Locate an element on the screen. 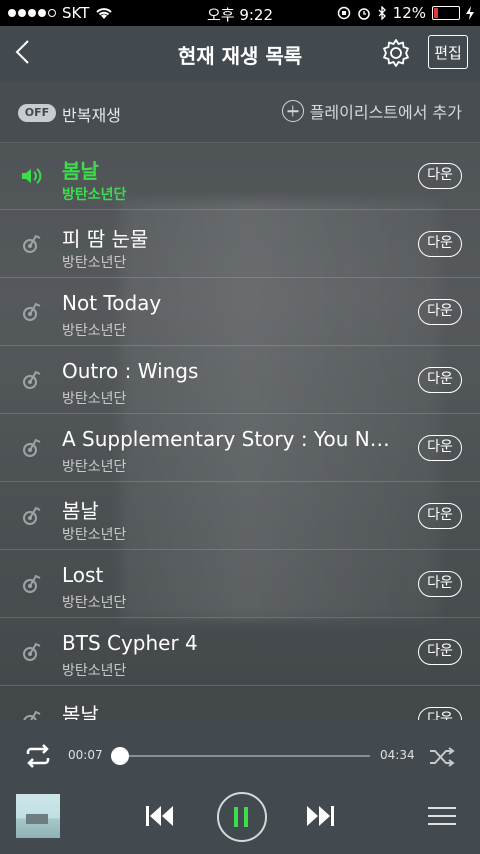 This screenshot has height=854, width=480. plus-icon is located at coordinates (292, 111).